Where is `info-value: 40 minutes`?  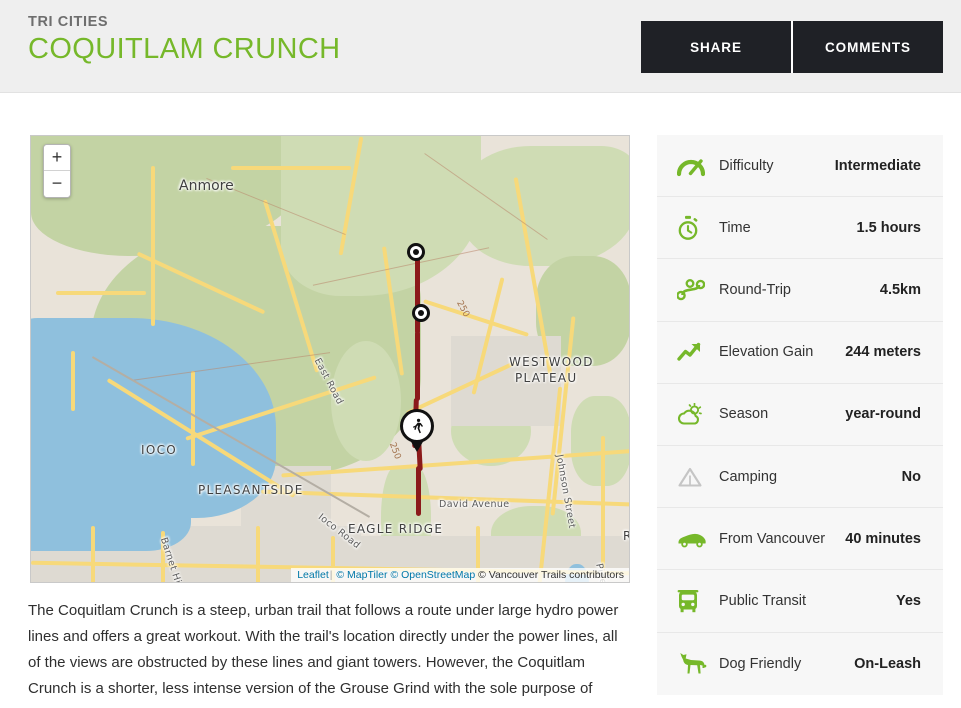
info-value: 40 minutes is located at coordinates (883, 538).